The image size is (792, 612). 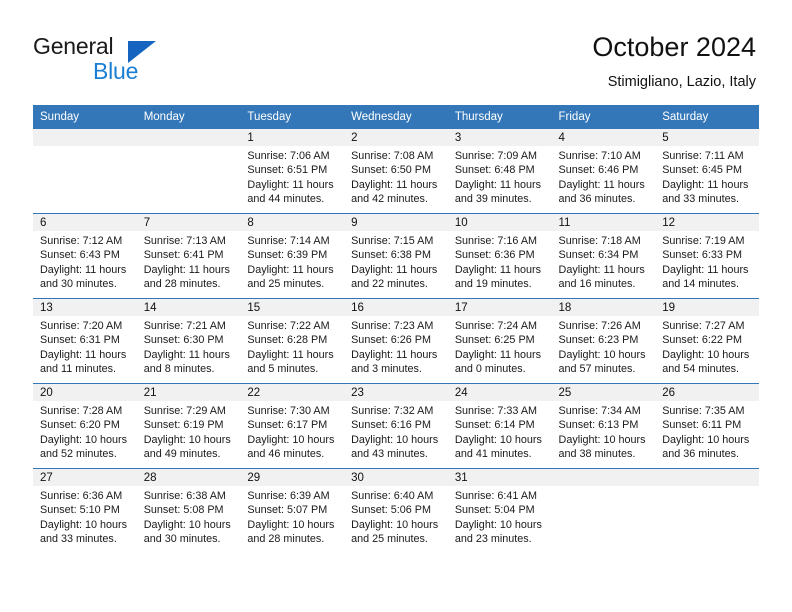 What do you see at coordinates (288, 156) in the screenshot?
I see `day-detail-sunrise: Sunrise: 7:06 AM` at bounding box center [288, 156].